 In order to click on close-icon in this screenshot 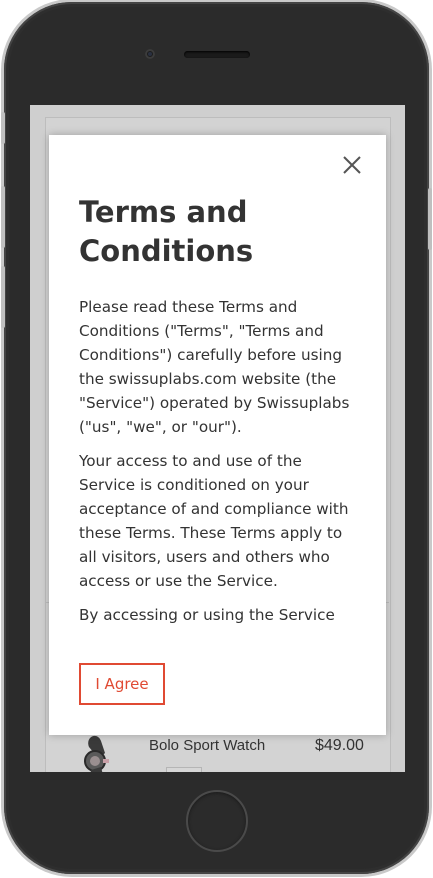, I will do `click(352, 165)`.